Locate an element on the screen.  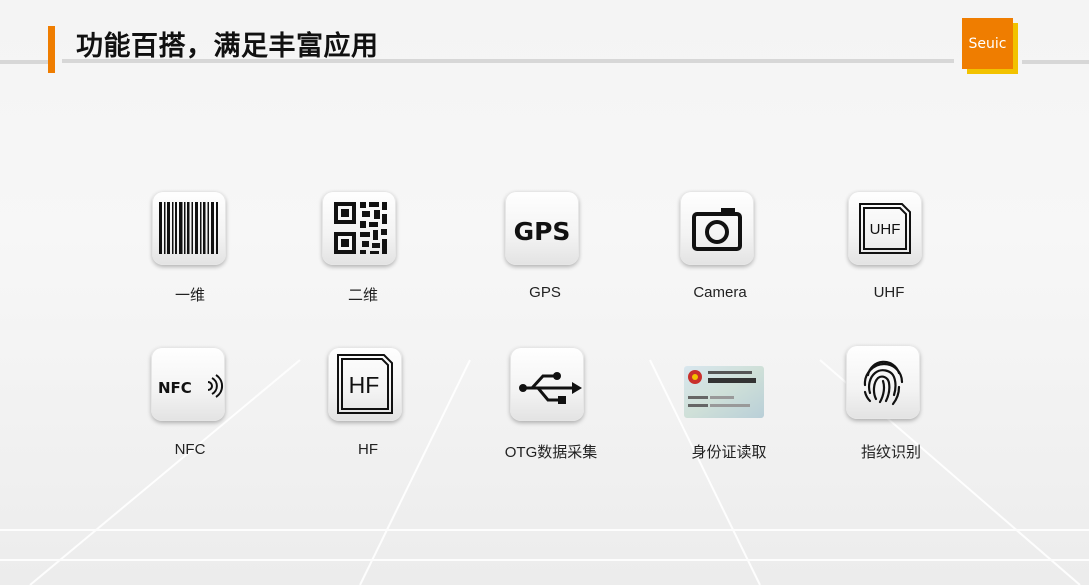
page-title: 功能百搭，满足丰富应用 is located at coordinates (227, 46).